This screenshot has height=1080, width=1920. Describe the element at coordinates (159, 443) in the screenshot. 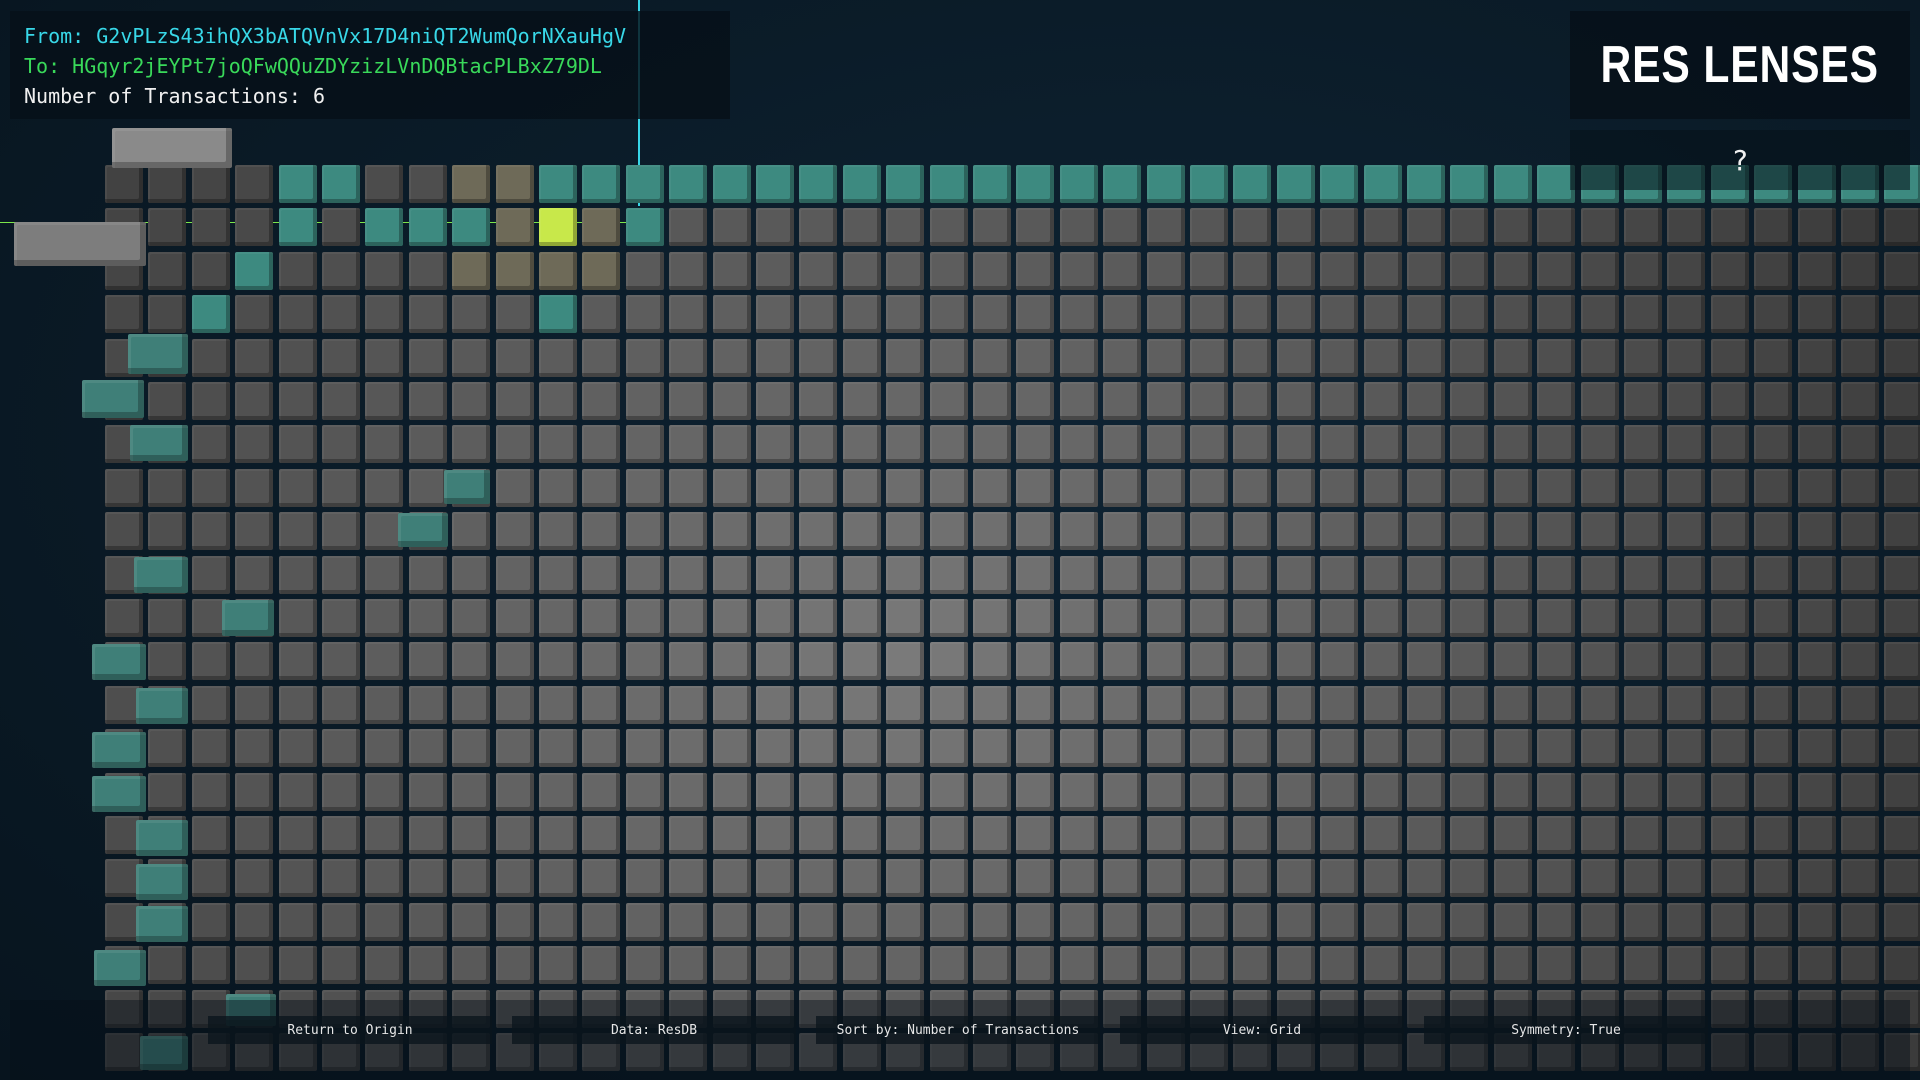

I see `raised-grid-block` at that location.